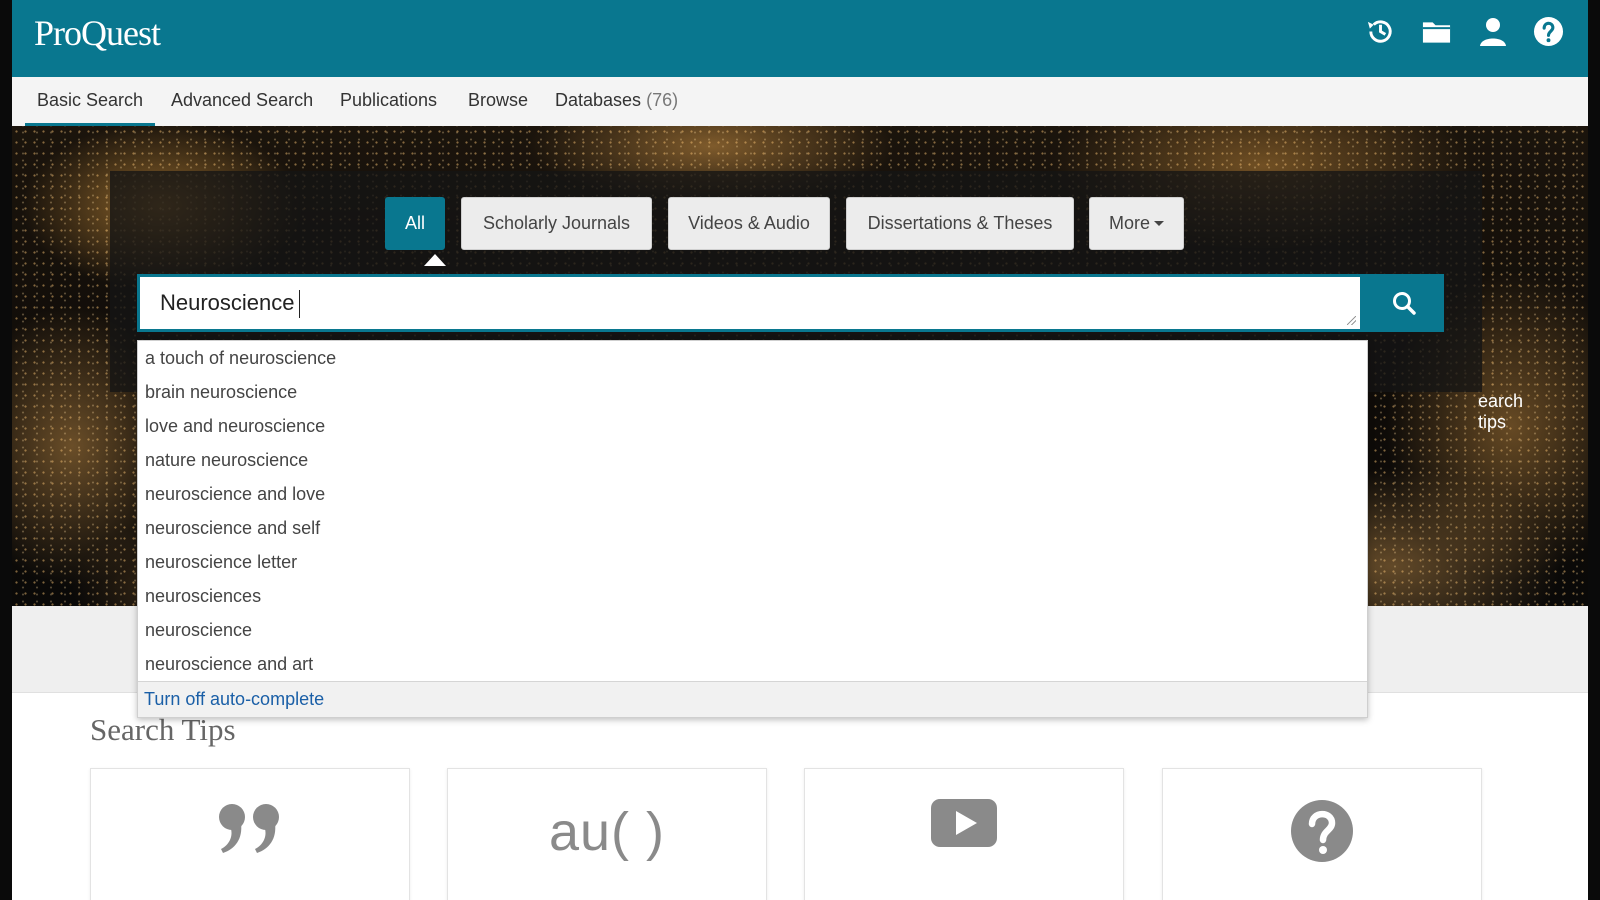 The image size is (1600, 900). Describe the element at coordinates (752, 494) in the screenshot. I see `autocomplete-suggestion: neuroscience and love` at that location.